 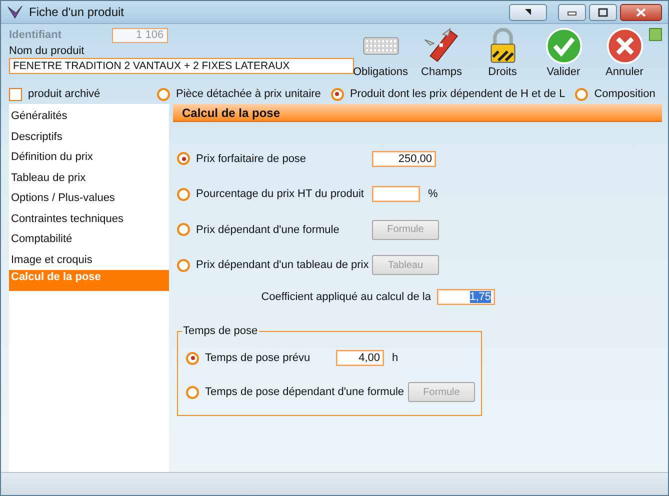 I want to click on radio-label: Temps de pose prévu, so click(x=257, y=358).